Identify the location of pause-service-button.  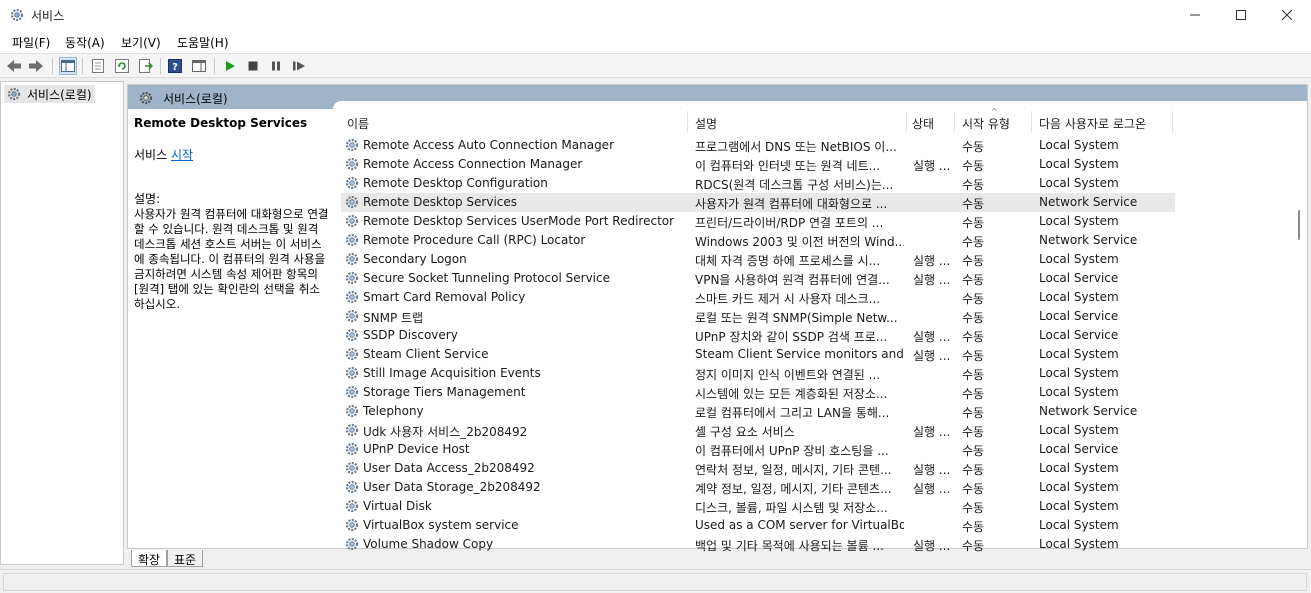
(276, 66).